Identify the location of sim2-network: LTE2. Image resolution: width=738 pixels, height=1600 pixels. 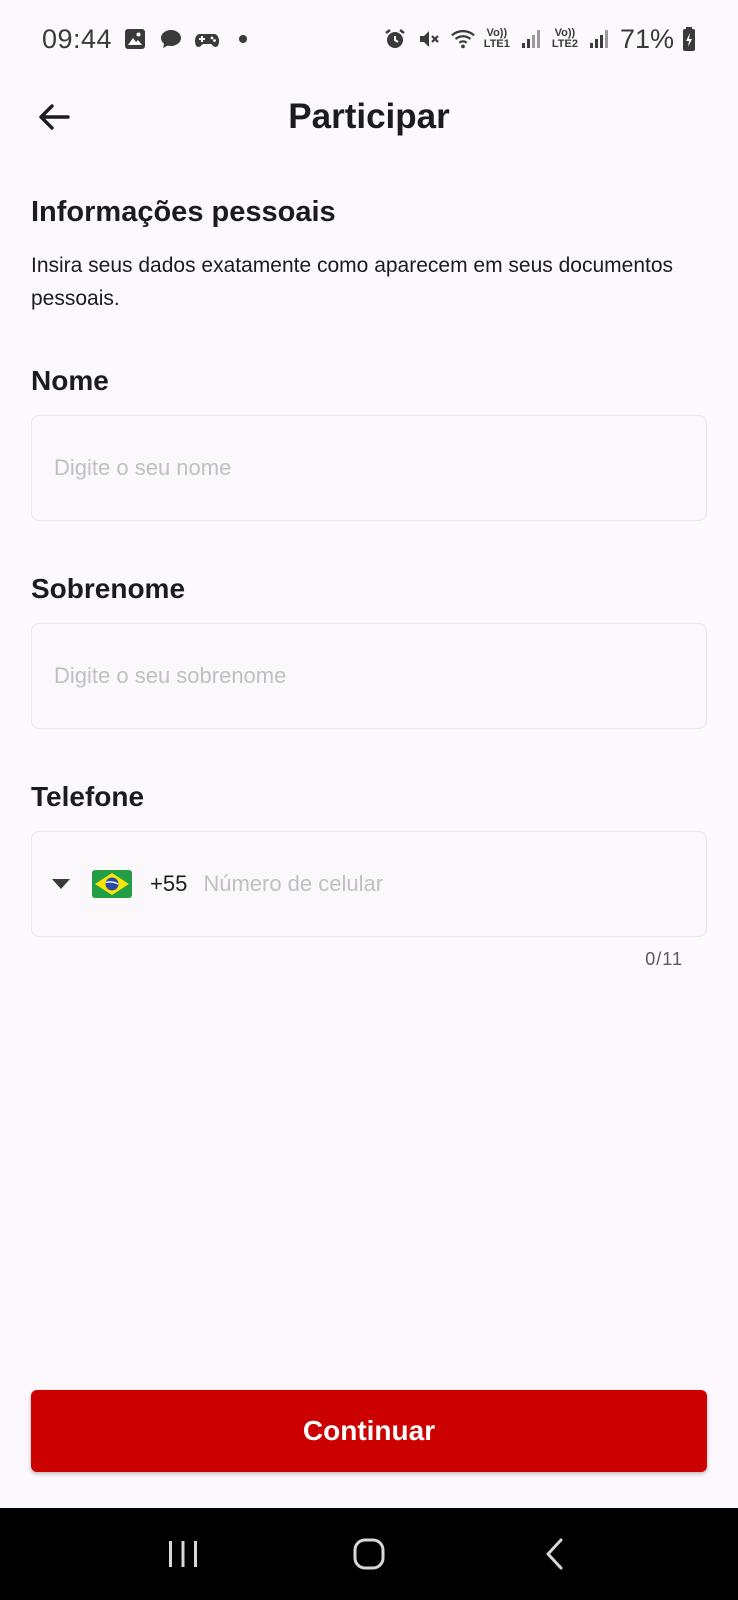
(564, 44).